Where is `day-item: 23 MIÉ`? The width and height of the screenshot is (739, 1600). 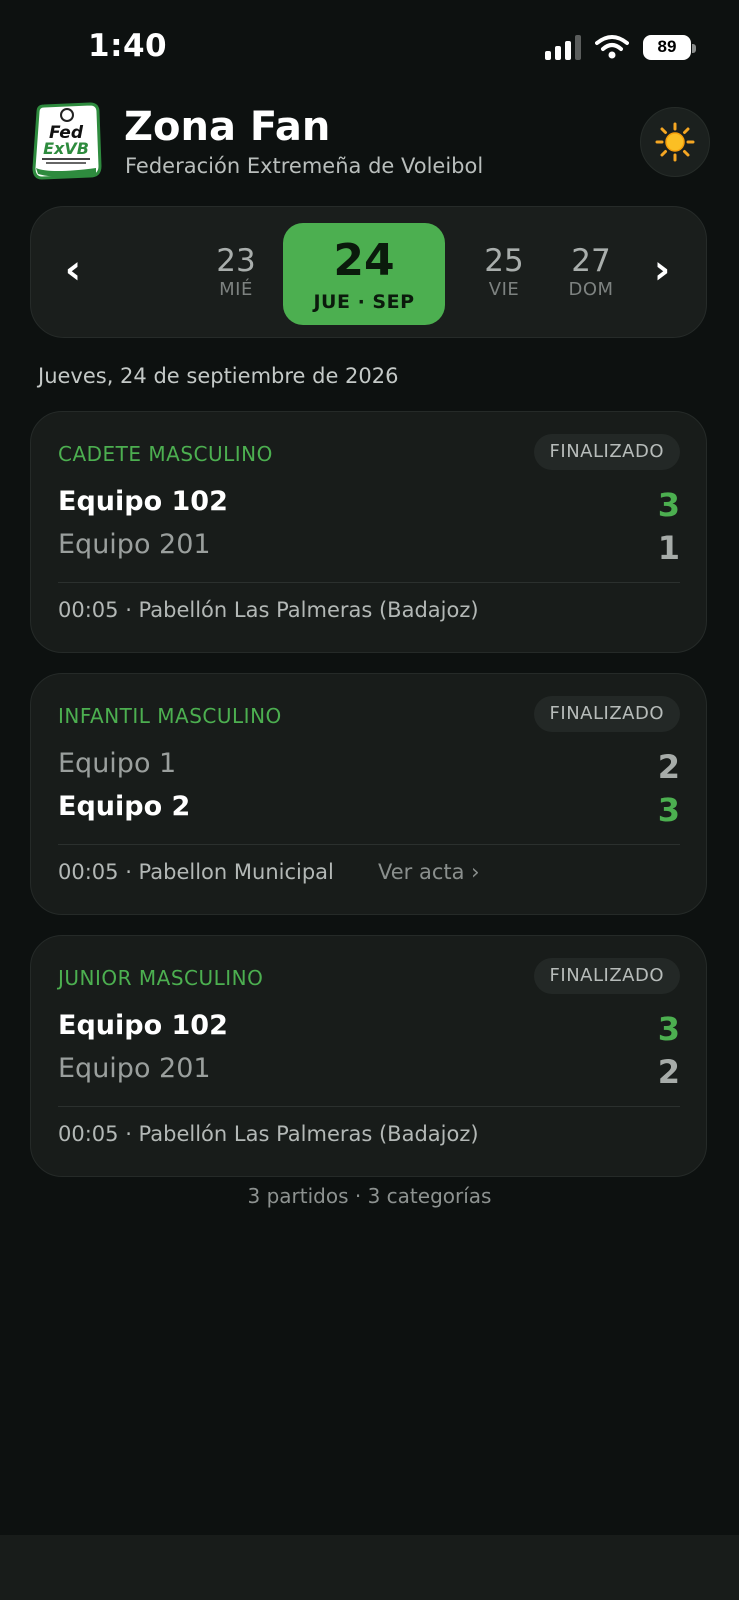
day-item: 23 MIÉ is located at coordinates (236, 272).